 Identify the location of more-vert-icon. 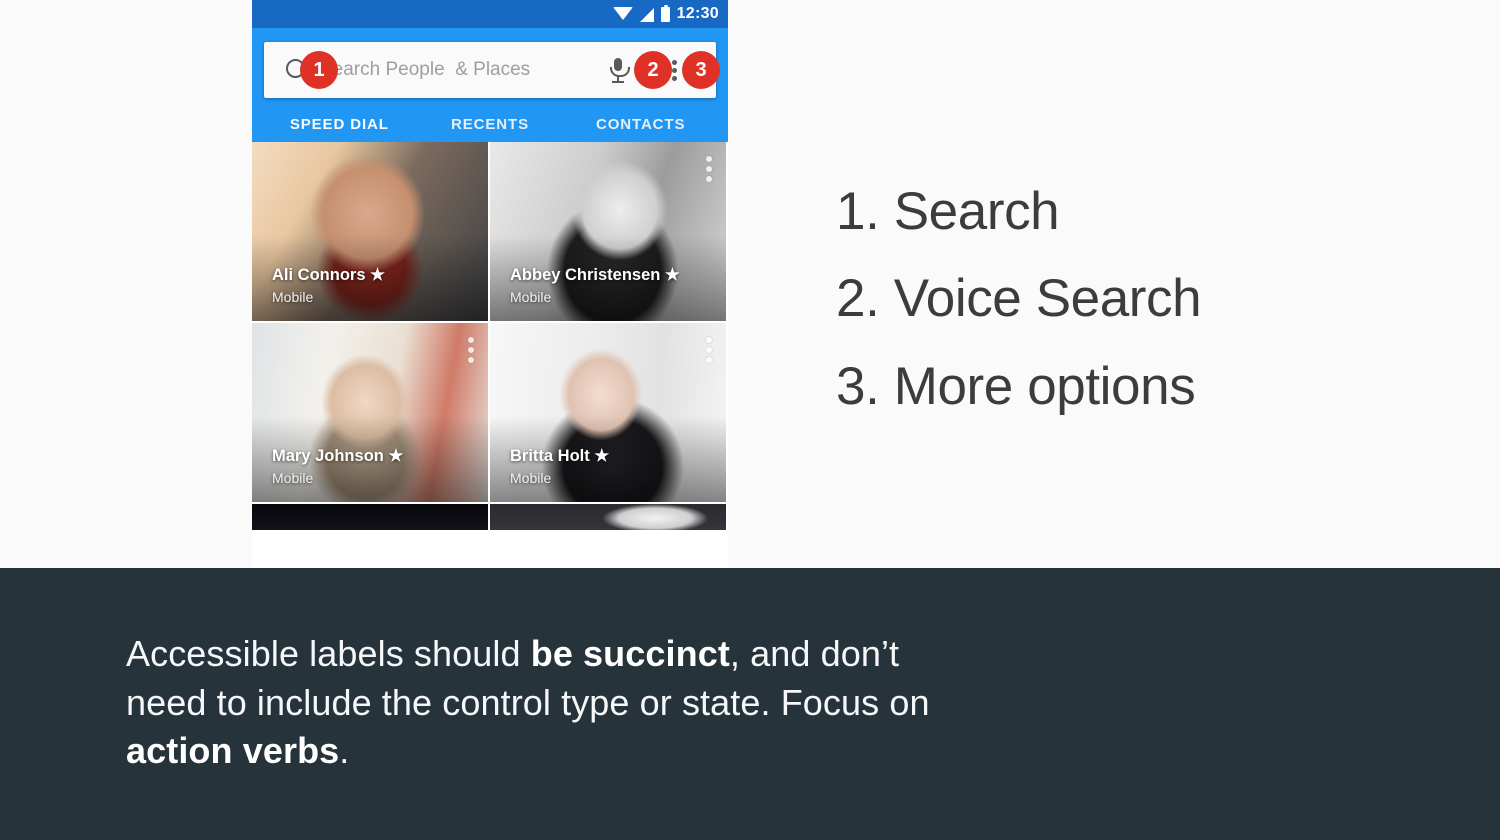
(674, 70).